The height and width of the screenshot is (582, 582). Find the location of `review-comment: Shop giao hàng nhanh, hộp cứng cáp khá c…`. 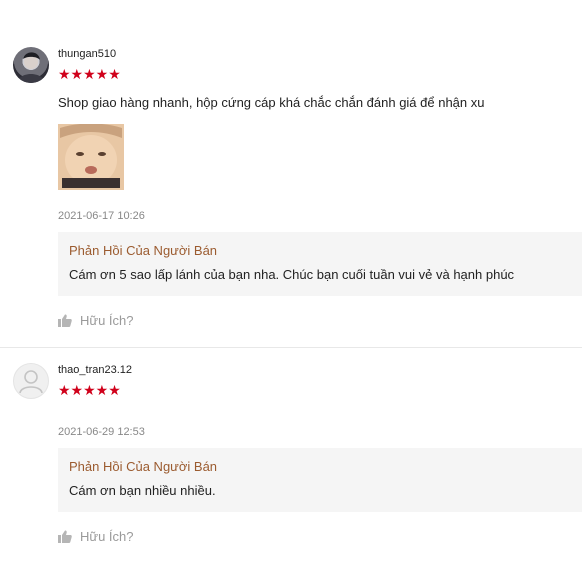

review-comment: Shop giao hàng nhanh, hộp cứng cáp khá c… is located at coordinates (271, 102).